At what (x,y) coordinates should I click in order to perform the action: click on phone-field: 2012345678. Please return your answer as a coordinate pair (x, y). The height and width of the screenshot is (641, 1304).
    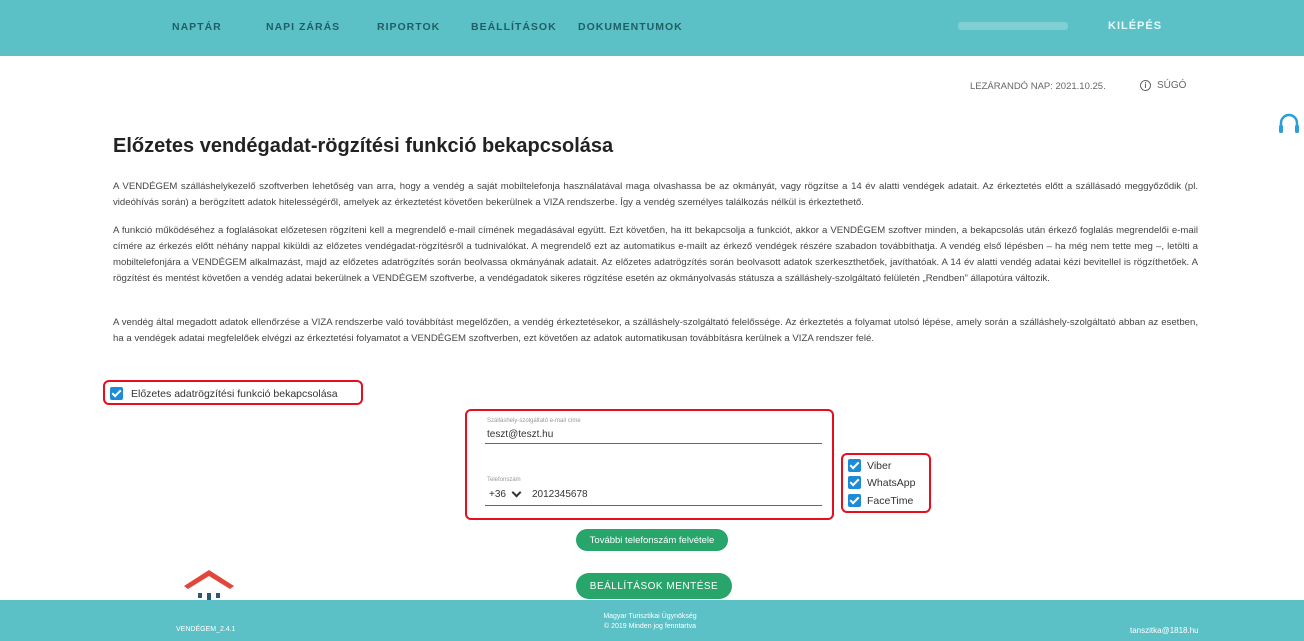
    Looking at the image, I should click on (560, 494).